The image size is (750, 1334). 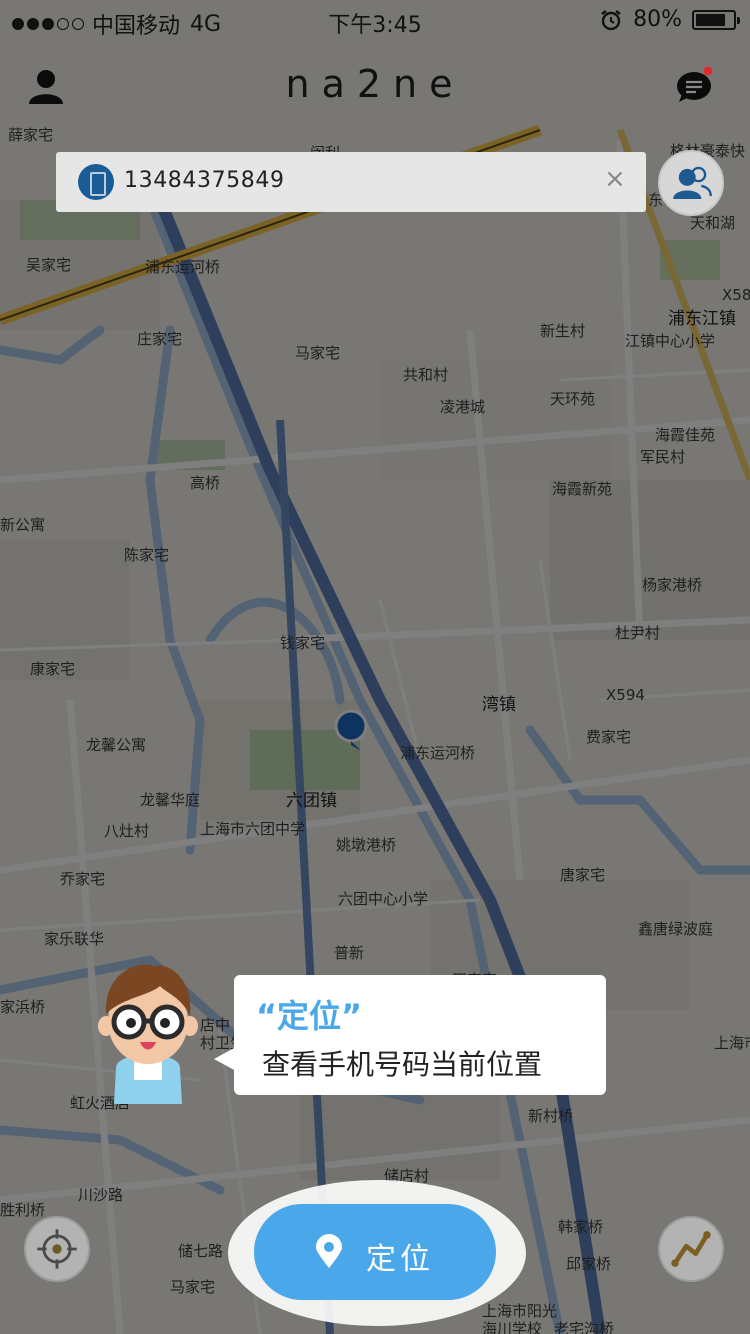 I want to click on tooltip-title: “定位”, so click(x=309, y=1016).